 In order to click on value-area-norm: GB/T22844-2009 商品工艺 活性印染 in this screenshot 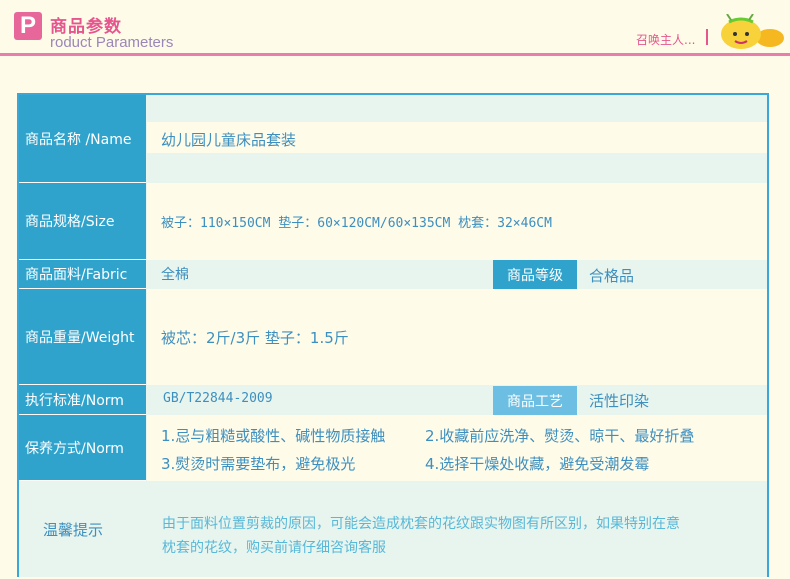, I will do `click(457, 400)`.